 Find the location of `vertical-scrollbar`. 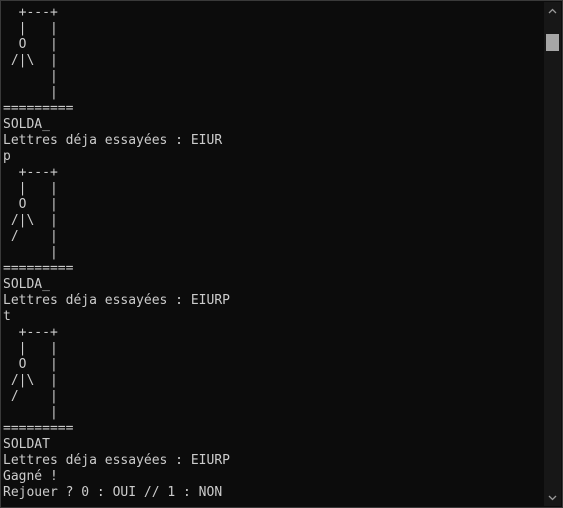

vertical-scrollbar is located at coordinates (552, 254).